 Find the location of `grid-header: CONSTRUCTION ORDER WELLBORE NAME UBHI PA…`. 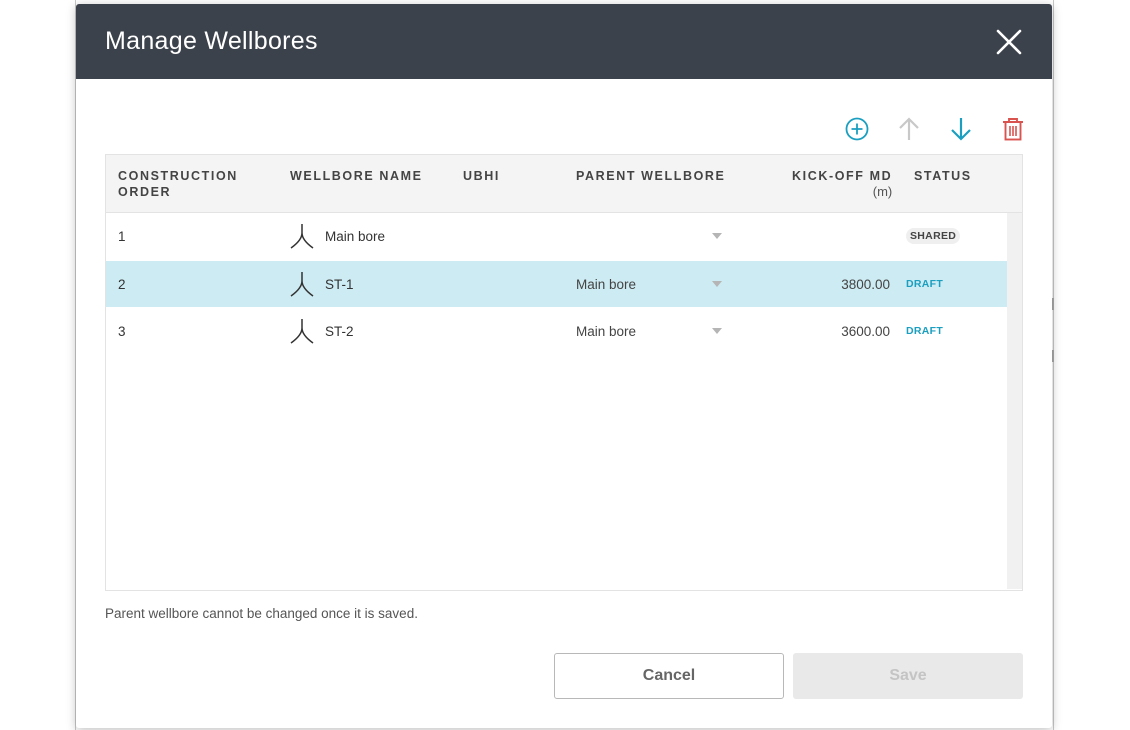

grid-header: CONSTRUCTION ORDER WELLBORE NAME UBHI PA… is located at coordinates (564, 184).